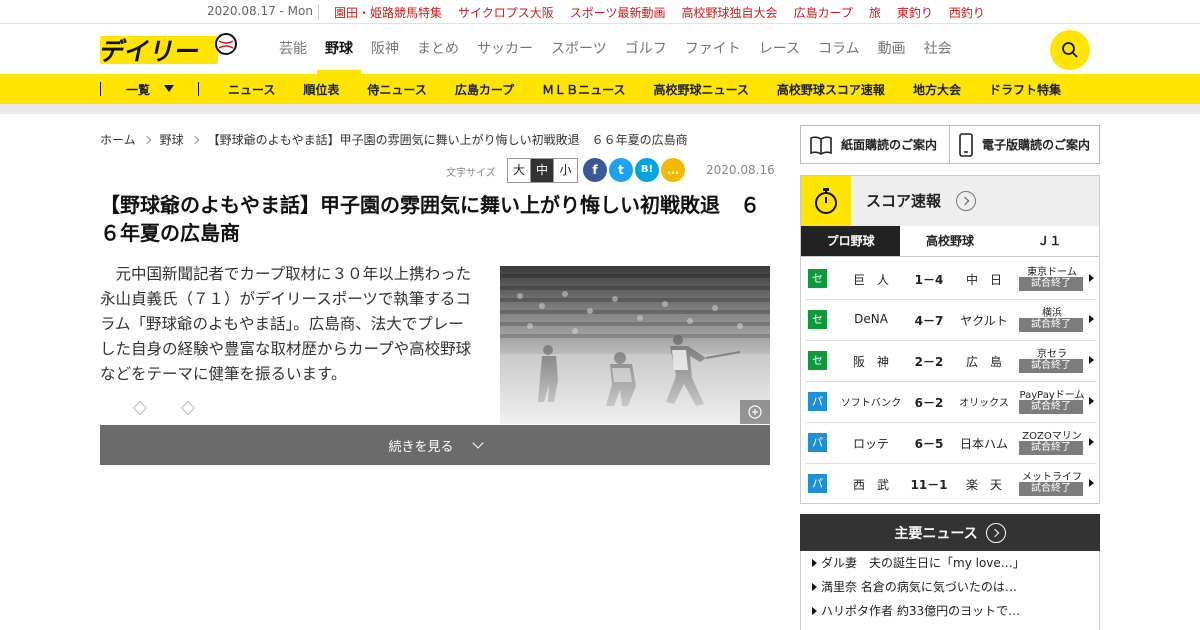 This screenshot has height=630, width=1200. Describe the element at coordinates (1049, 241) in the screenshot. I see `tab-j1: Ｊ１` at that location.